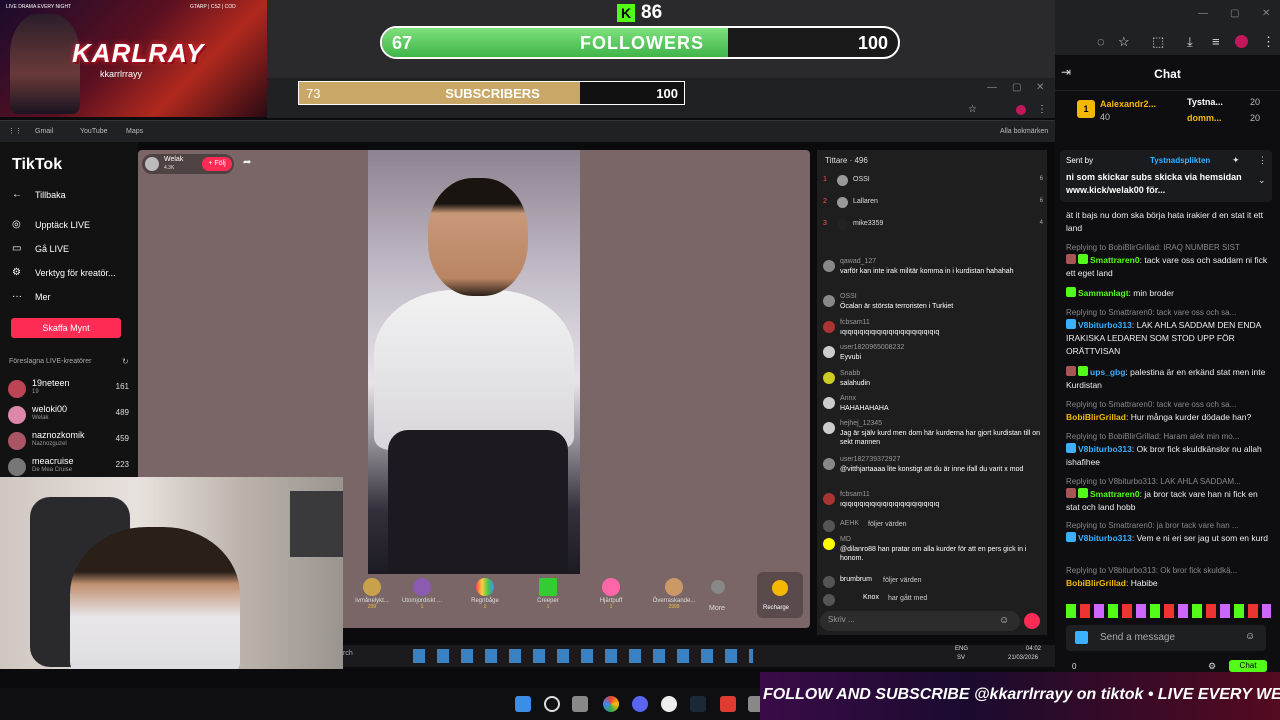 This screenshot has width=1280, height=720. What do you see at coordinates (1250, 636) in the screenshot?
I see `emoji-picker-icon: ☺` at bounding box center [1250, 636].